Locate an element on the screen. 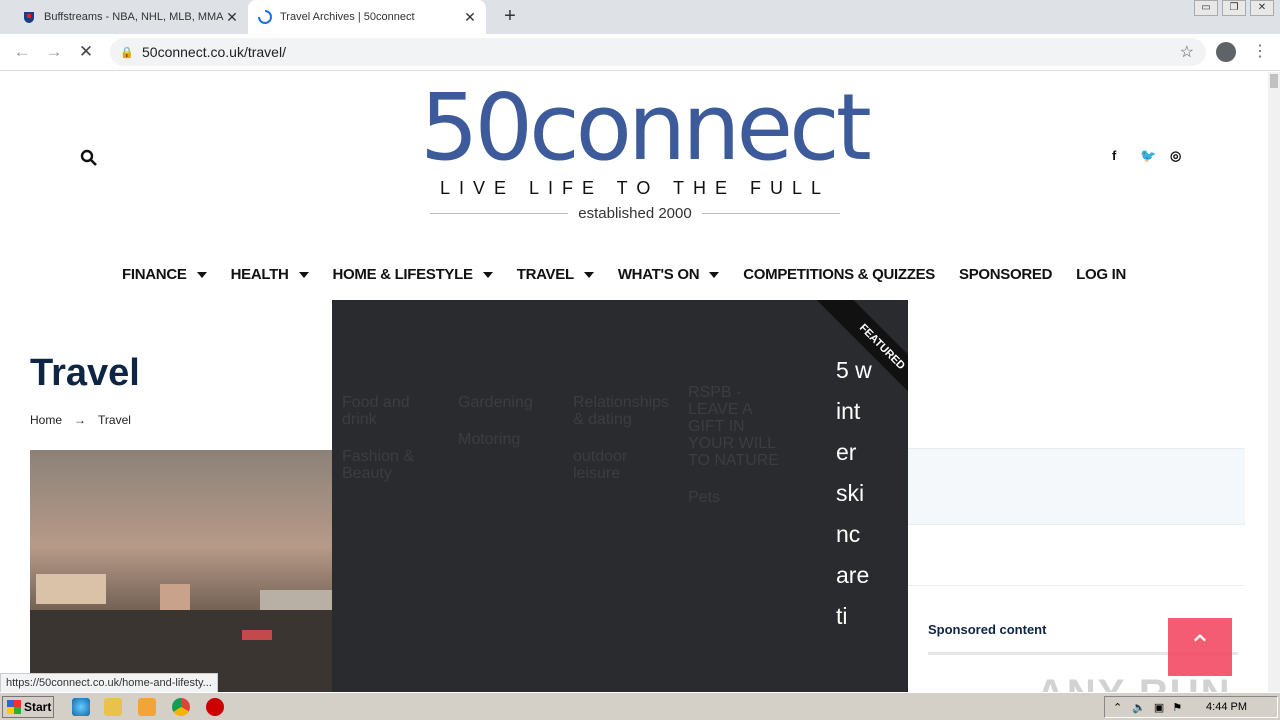  url-input: 🔒 50connect.co.uk/travel/ ☆ is located at coordinates (658, 52).